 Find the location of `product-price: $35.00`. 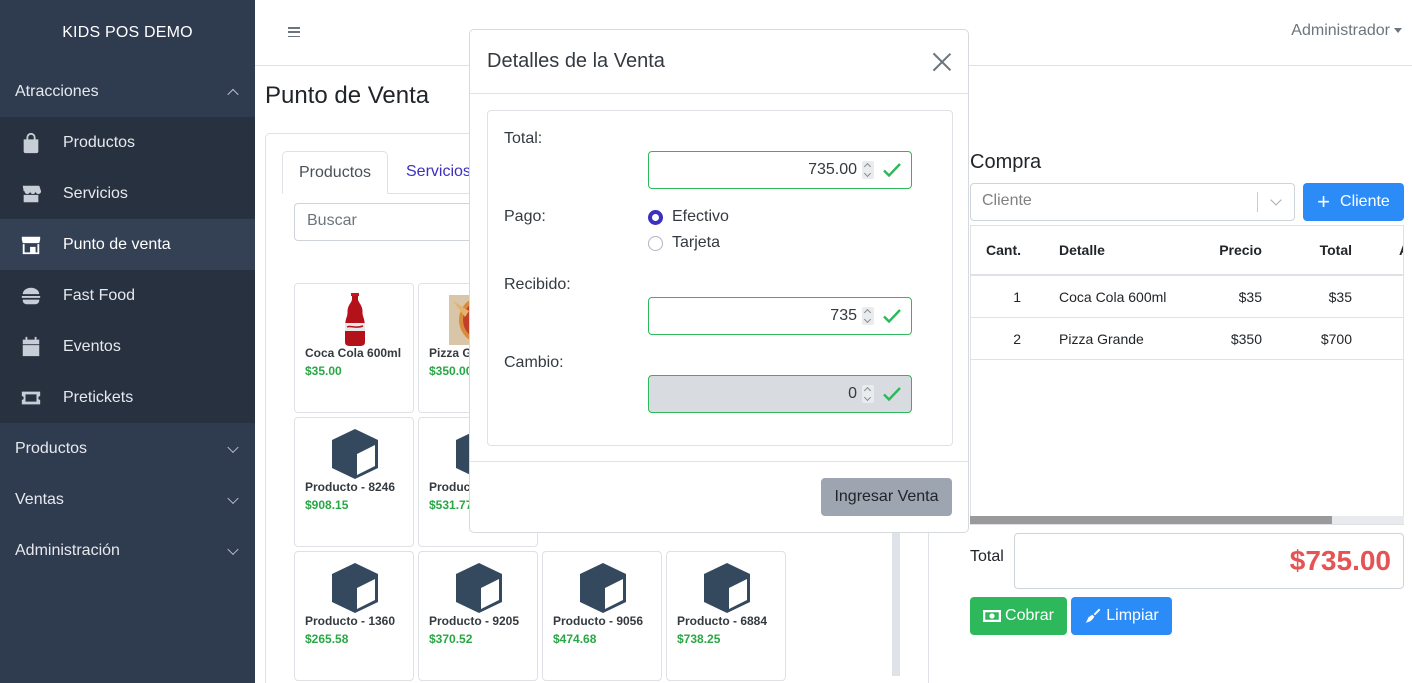

product-price: $35.00 is located at coordinates (323, 371).